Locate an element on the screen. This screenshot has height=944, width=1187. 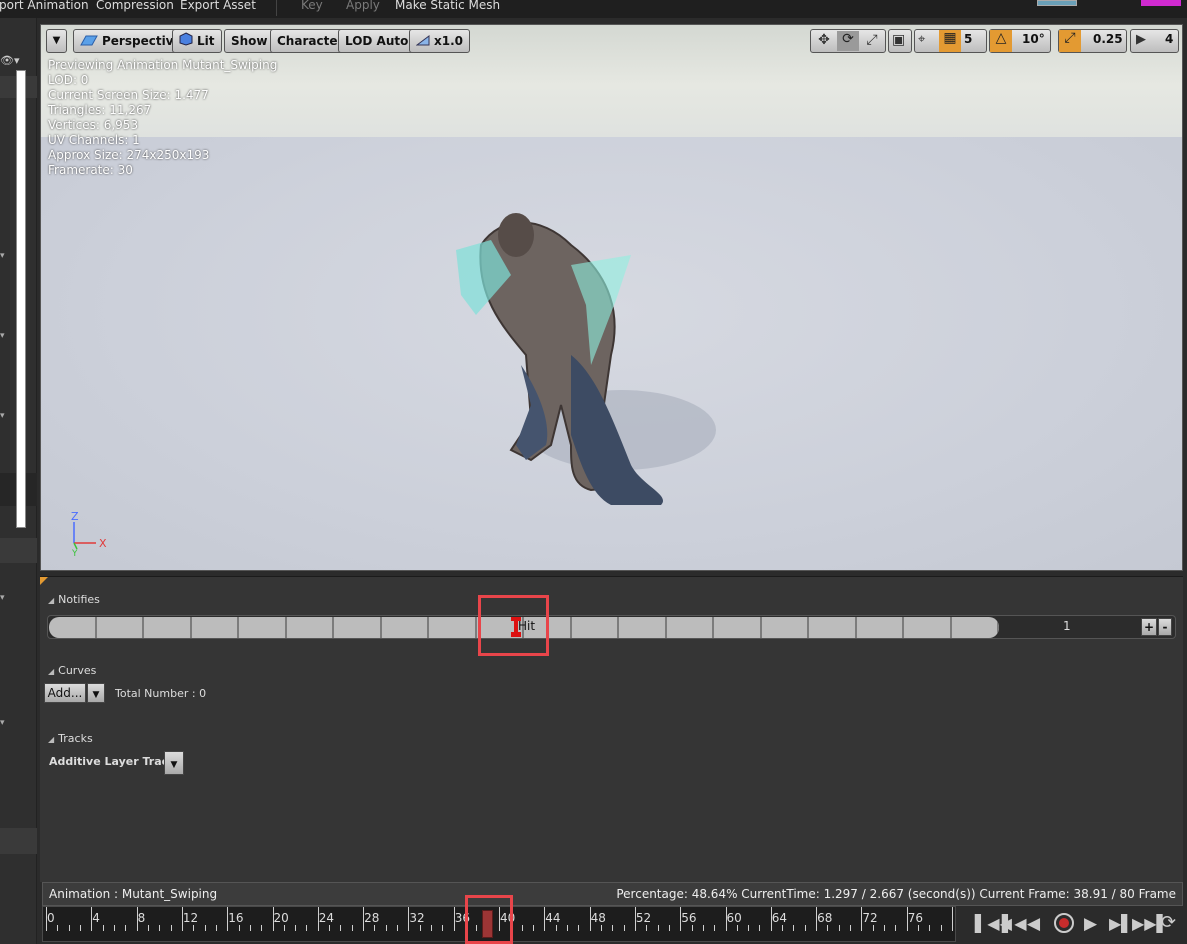
panel-scrollbar is located at coordinates (21, 299).